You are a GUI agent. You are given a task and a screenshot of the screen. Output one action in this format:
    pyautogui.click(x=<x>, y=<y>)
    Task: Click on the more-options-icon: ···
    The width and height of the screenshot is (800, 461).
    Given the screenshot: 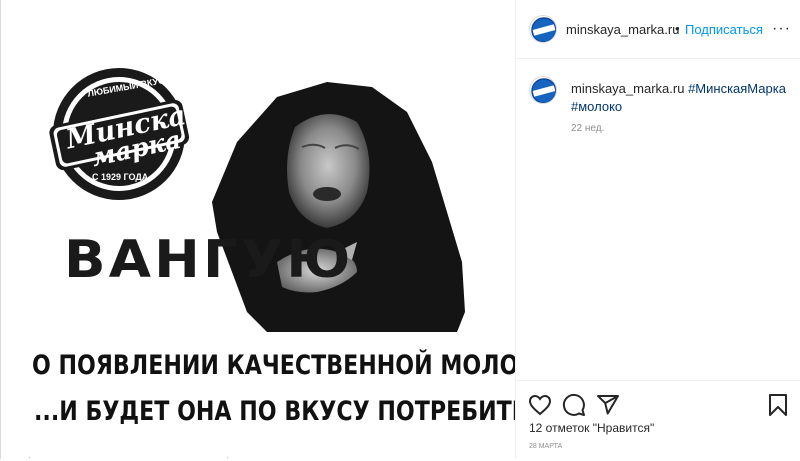 What is the action you would take?
    pyautogui.click(x=781, y=29)
    